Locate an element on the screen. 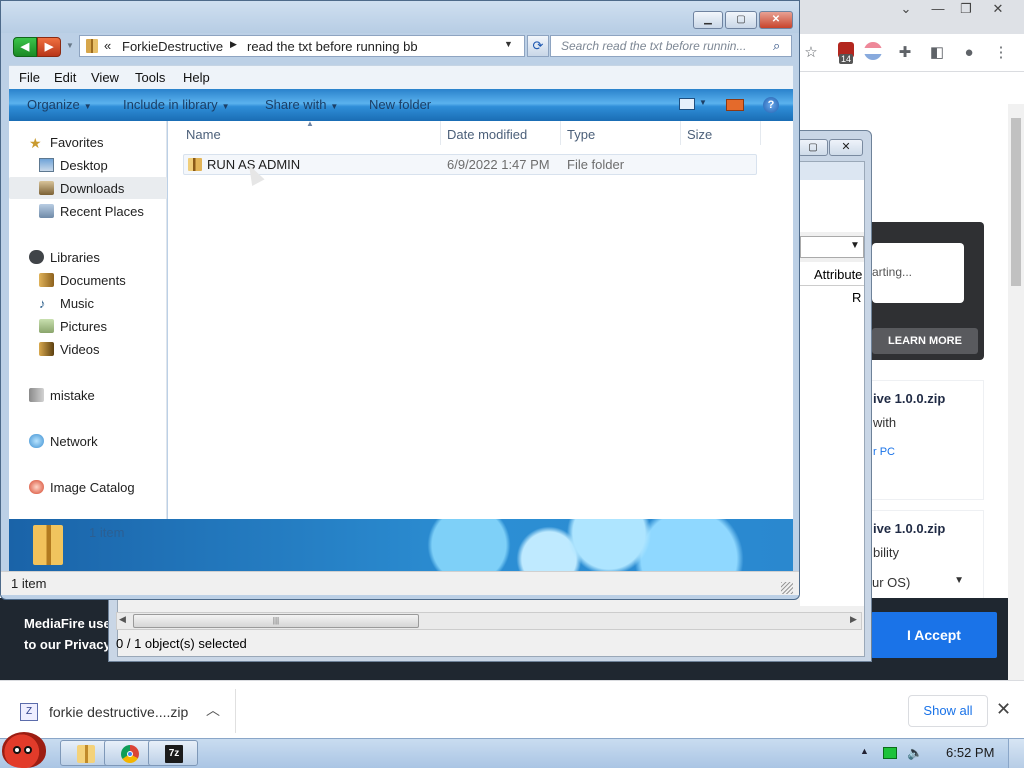  nav-item-favorites: ★ Favorites is located at coordinates (88, 142).